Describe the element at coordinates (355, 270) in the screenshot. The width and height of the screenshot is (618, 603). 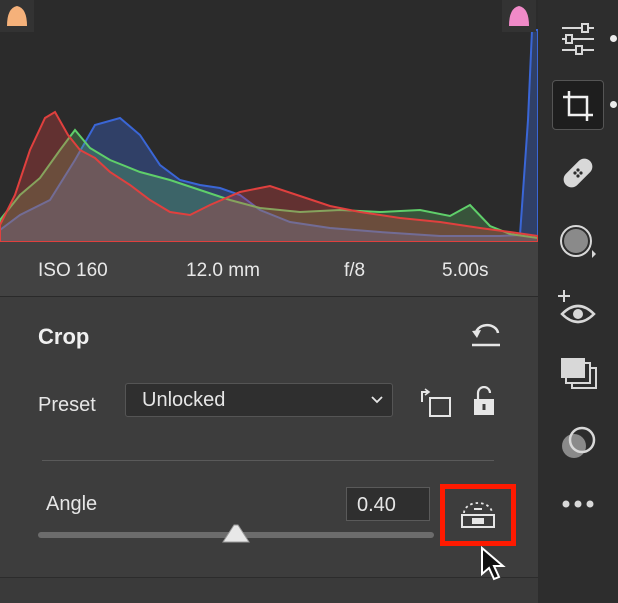
I see `exif-aperture: f/8` at that location.